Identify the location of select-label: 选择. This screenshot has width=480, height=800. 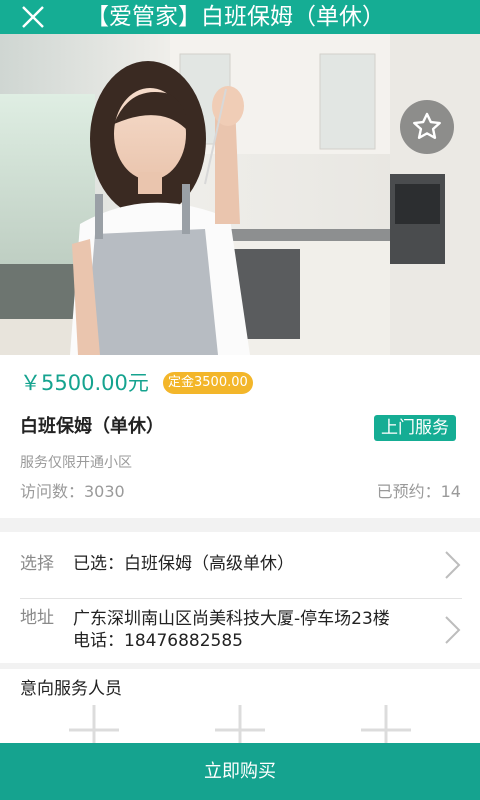
(37, 564).